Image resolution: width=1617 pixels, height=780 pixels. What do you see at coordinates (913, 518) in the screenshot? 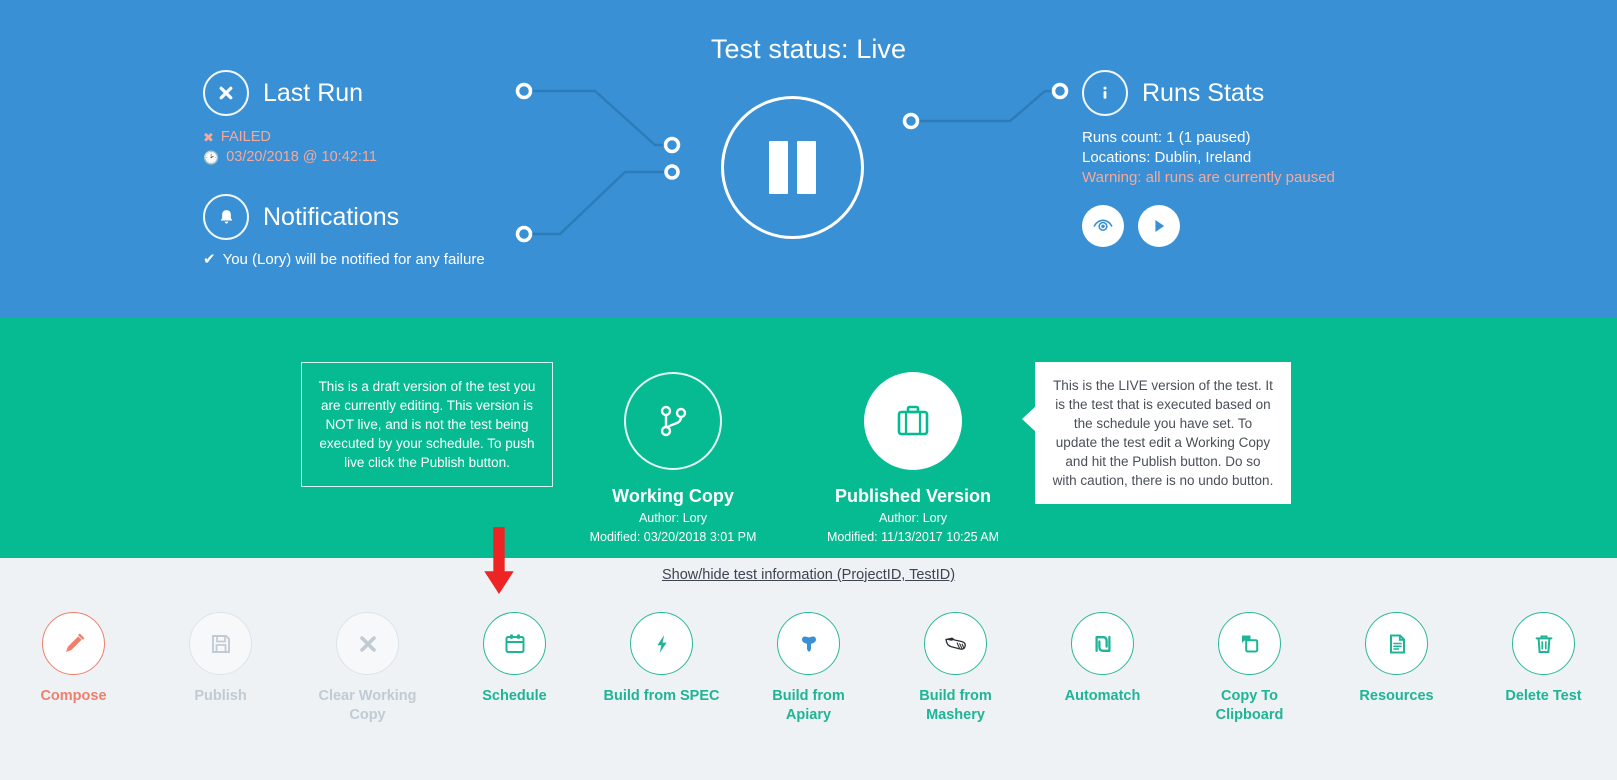
I see `published-version-author: Author: Lory` at bounding box center [913, 518].